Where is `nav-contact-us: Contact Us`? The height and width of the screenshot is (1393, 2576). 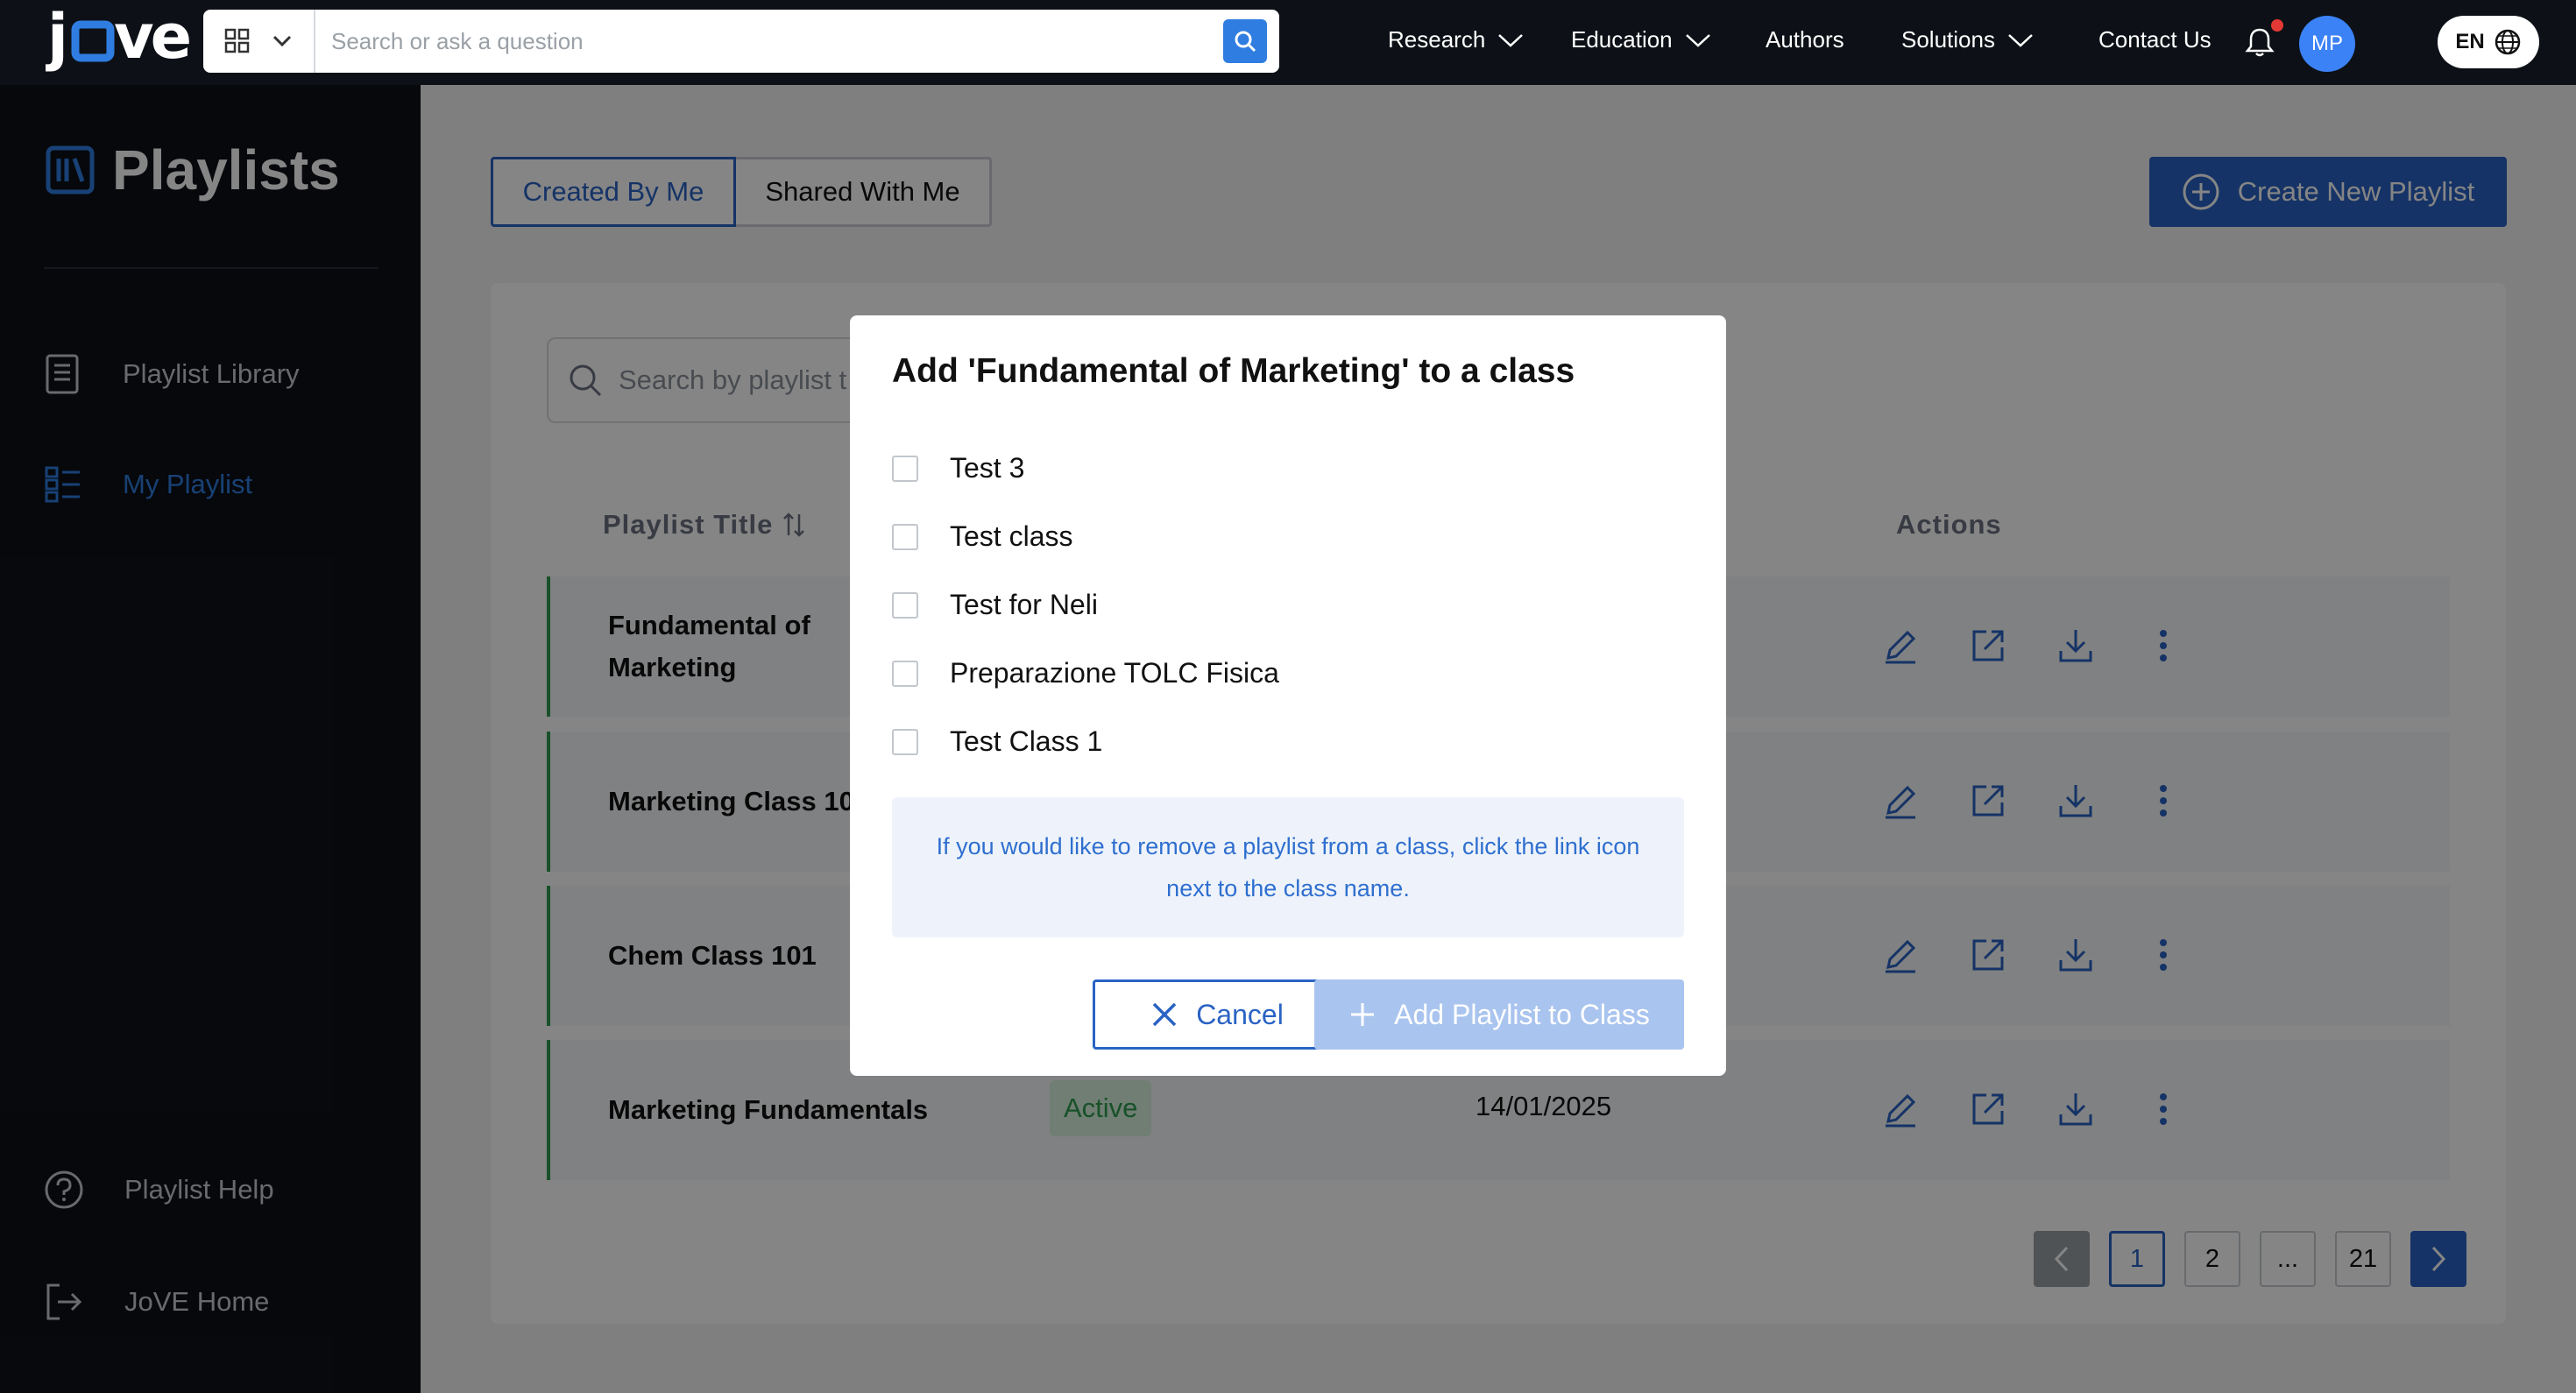 nav-contact-us: Contact Us is located at coordinates (2155, 39).